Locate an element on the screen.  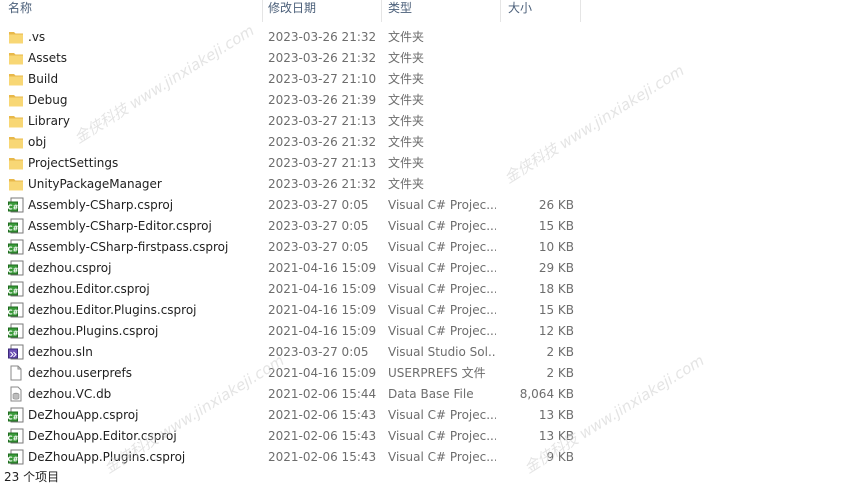
file-row: .vs 2023-03-26 21:32 文件夹 is located at coordinates (429, 37).